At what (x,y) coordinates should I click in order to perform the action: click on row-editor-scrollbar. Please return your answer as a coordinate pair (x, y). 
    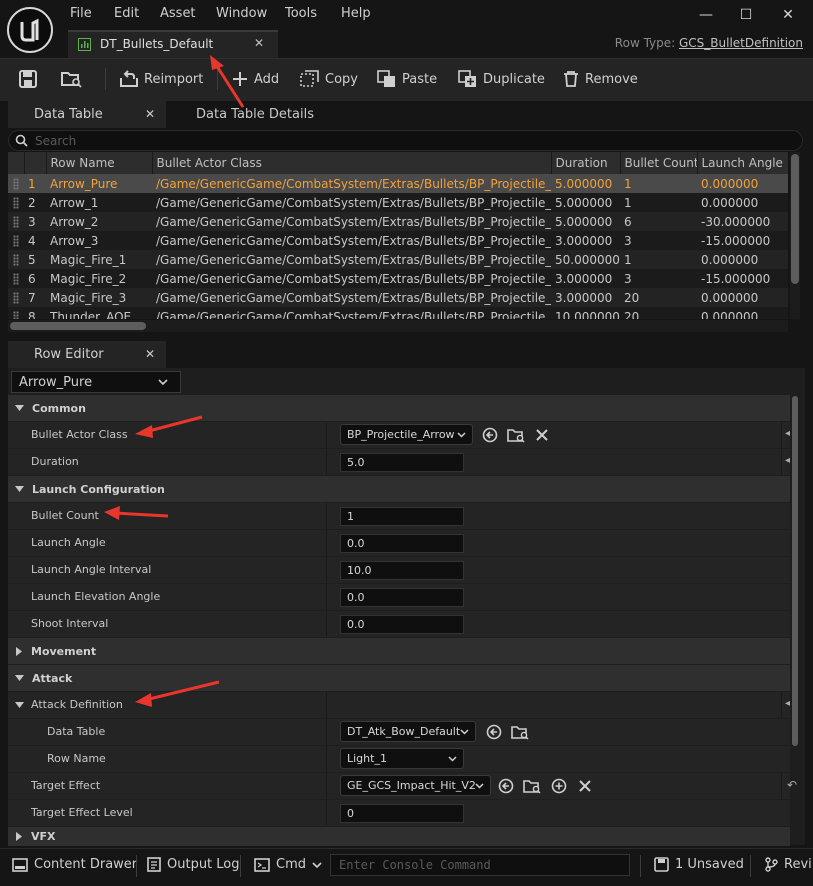
    Looking at the image, I should click on (796, 616).